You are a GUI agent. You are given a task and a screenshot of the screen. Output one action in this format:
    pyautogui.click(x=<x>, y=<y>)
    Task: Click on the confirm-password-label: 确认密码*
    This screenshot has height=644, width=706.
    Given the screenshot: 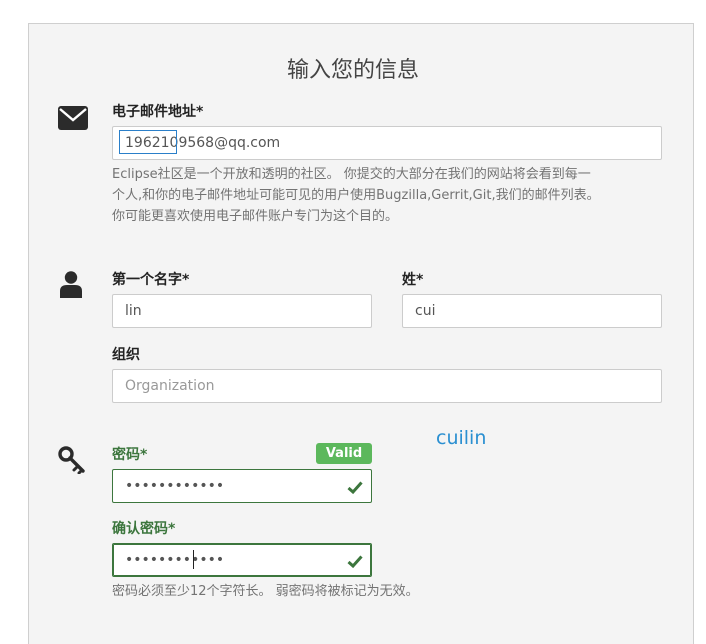 What is the action you would take?
    pyautogui.click(x=144, y=529)
    